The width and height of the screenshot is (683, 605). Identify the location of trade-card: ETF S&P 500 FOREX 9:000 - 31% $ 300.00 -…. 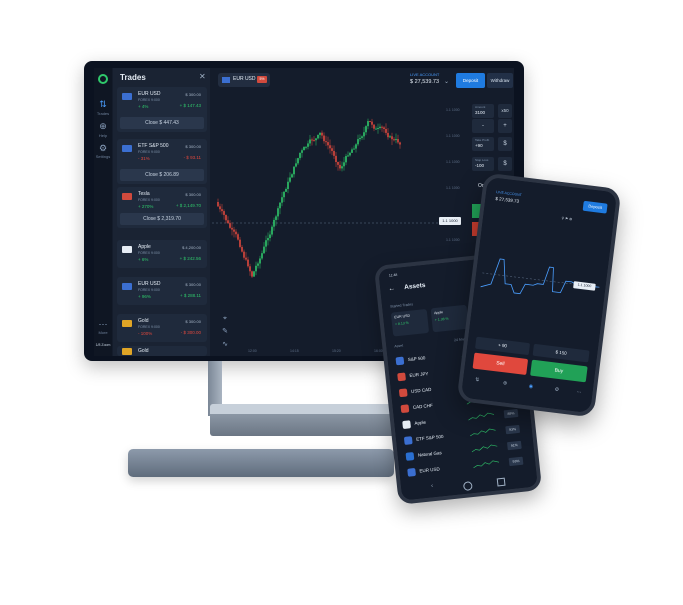
(162, 161).